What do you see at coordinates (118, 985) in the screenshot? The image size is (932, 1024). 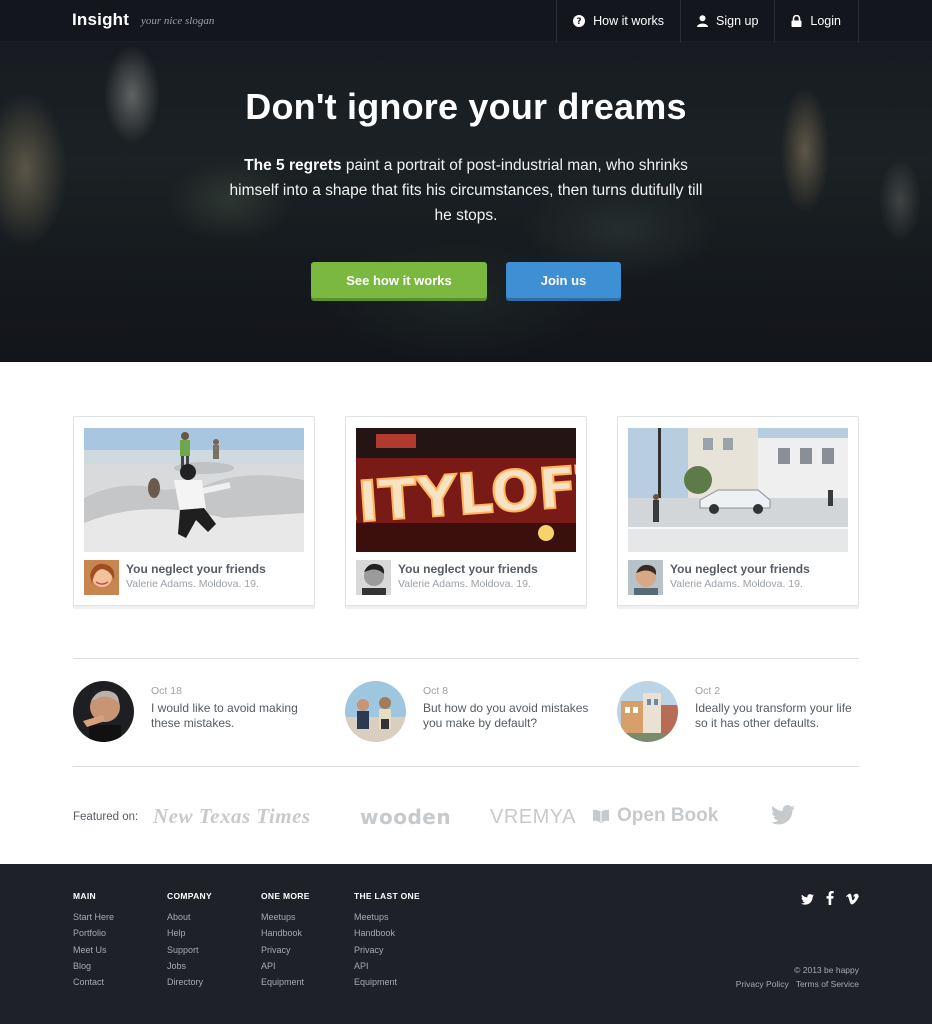 I see `footer-link: Contact` at bounding box center [118, 985].